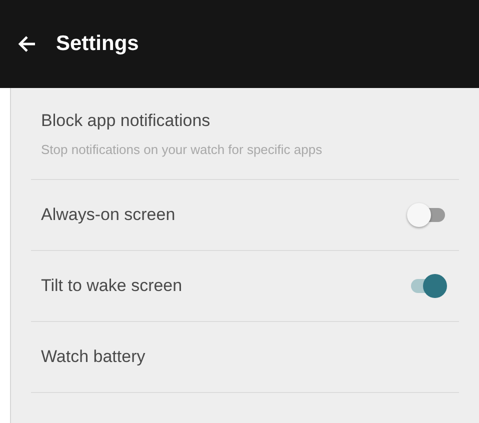 This screenshot has width=479, height=423. Describe the element at coordinates (245, 215) in the screenshot. I see `settings-row: Always-on screen` at that location.